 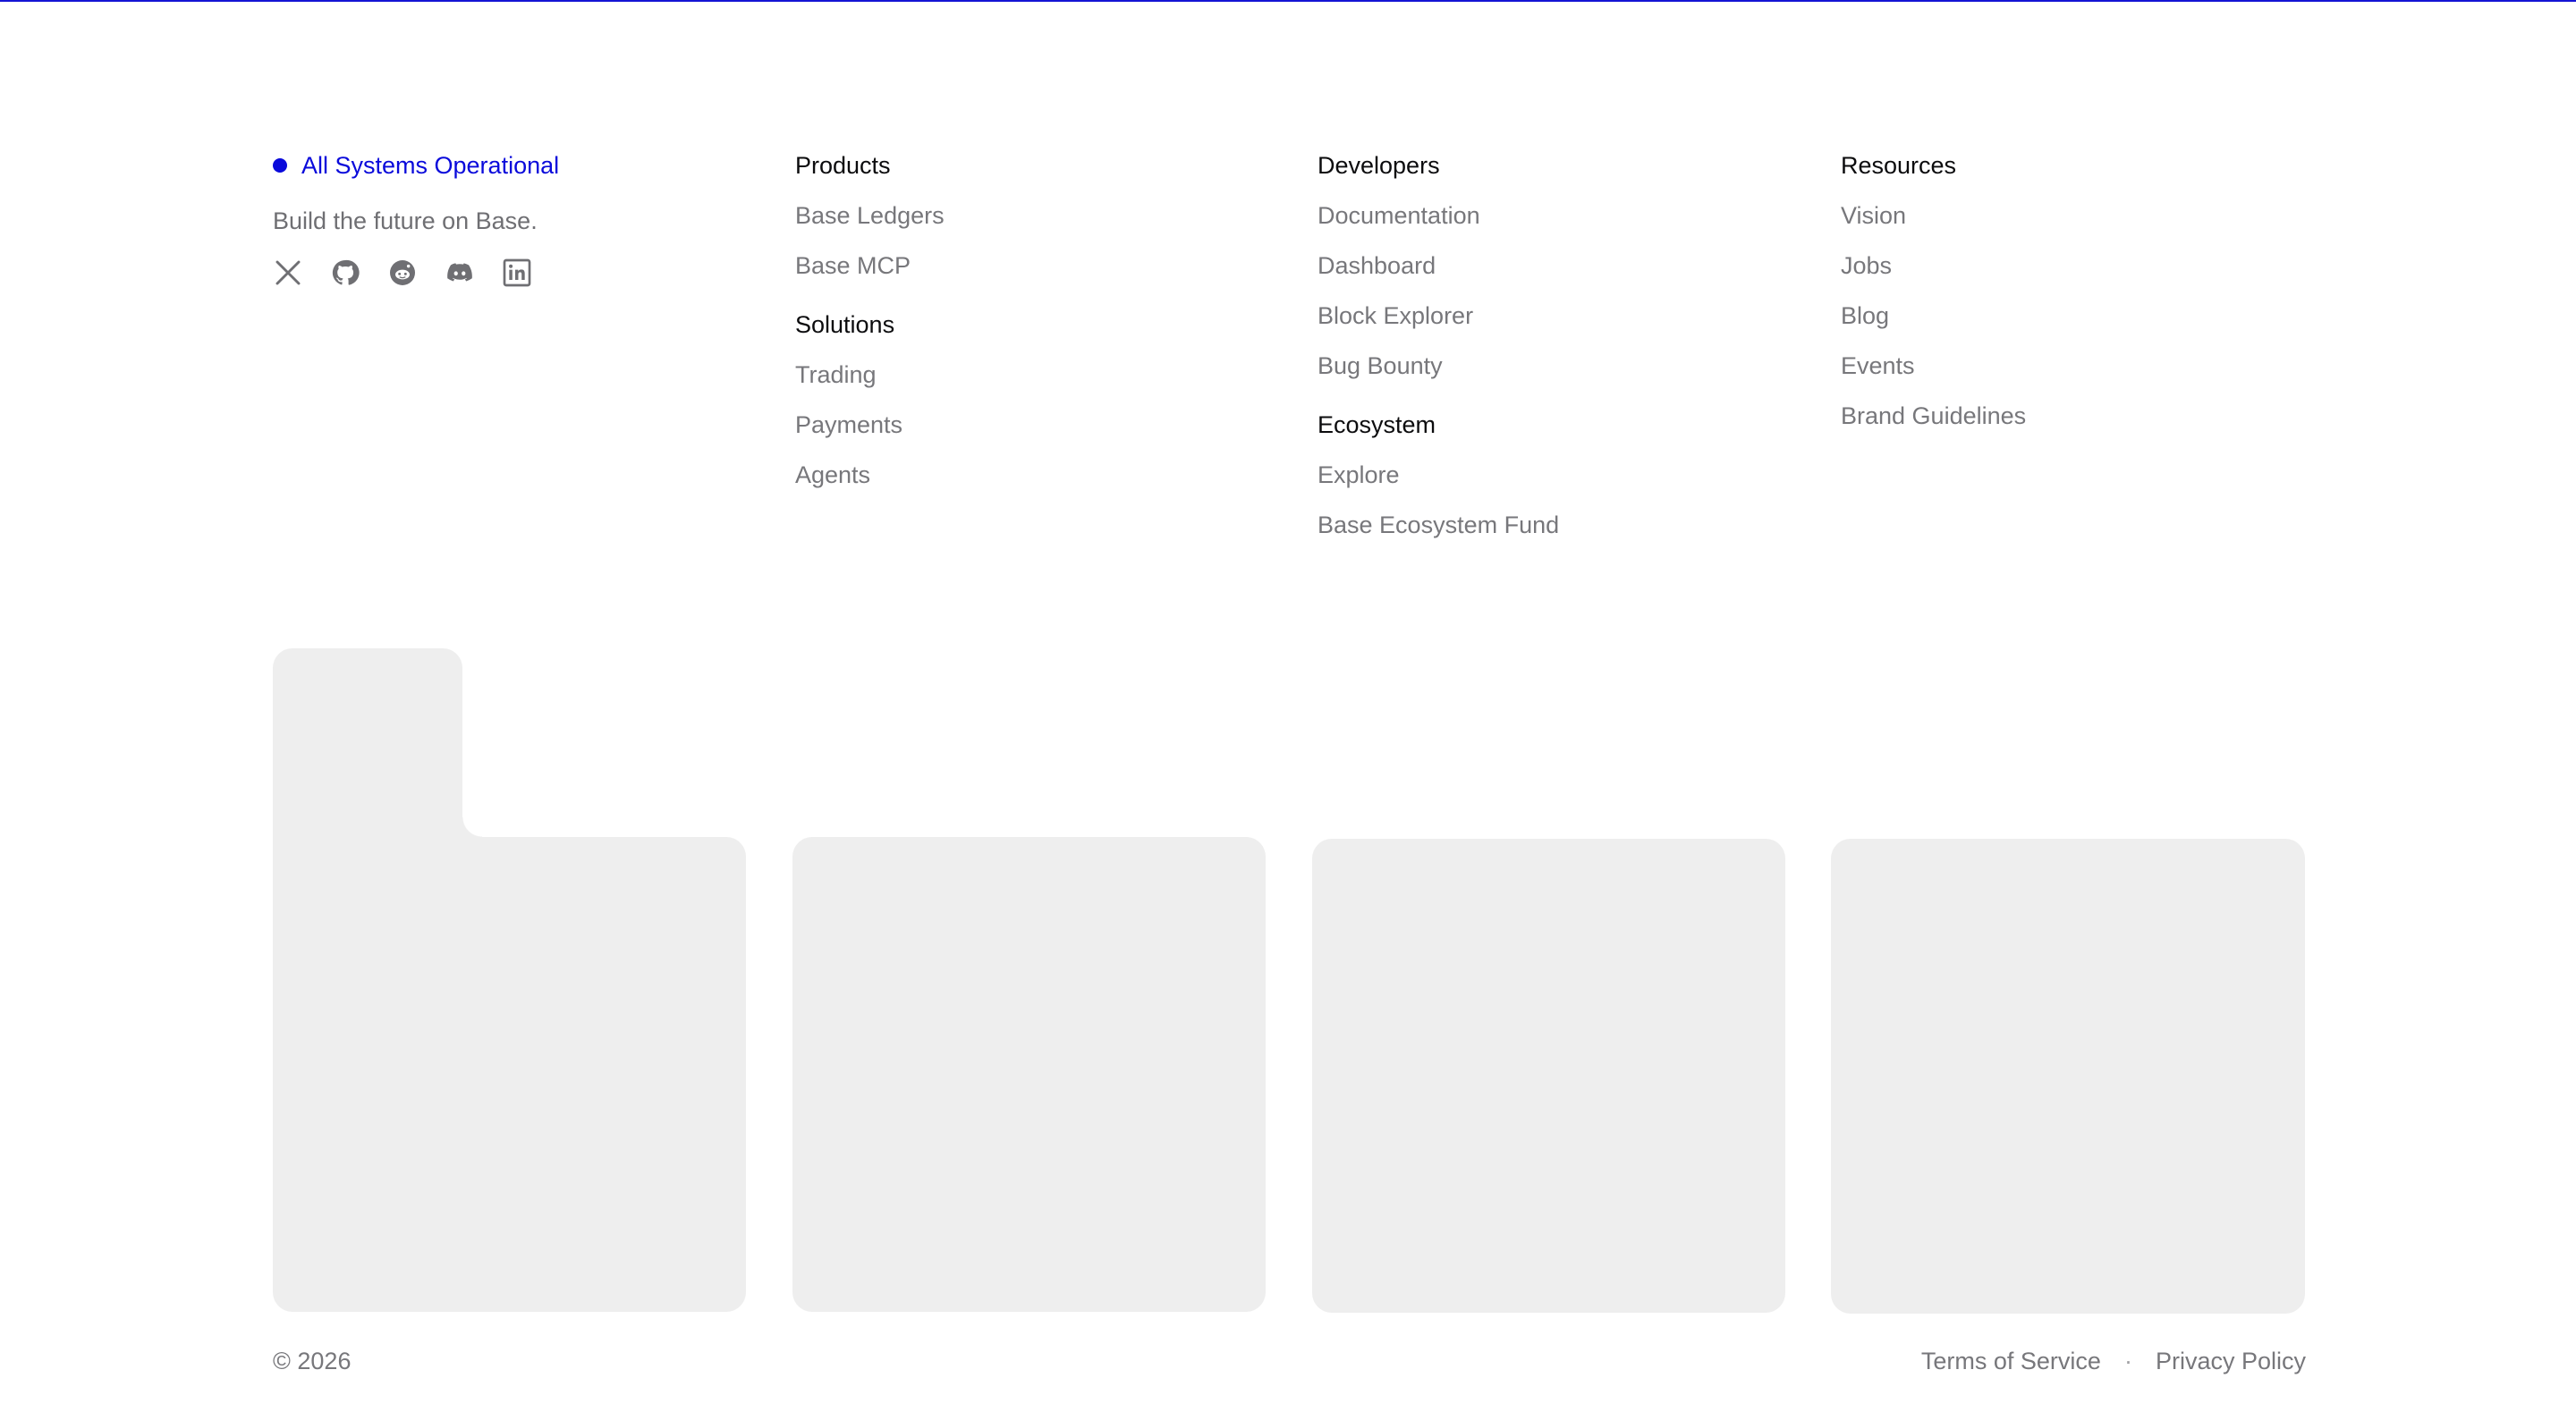 I want to click on link-jobs: Jobs, so click(x=1933, y=266).